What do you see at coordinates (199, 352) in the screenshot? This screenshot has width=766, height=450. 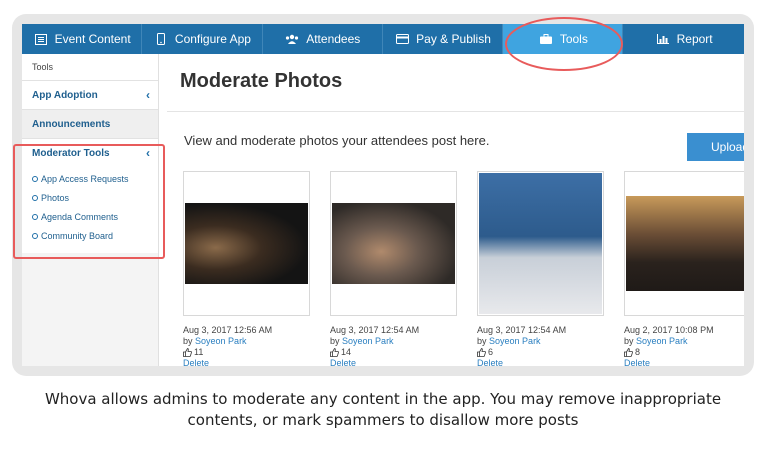 I see `like-count: 11` at bounding box center [199, 352].